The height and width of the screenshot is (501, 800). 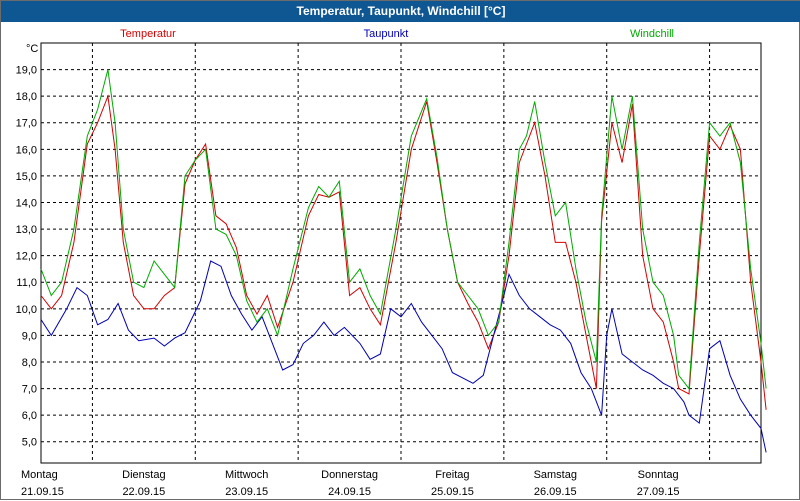 What do you see at coordinates (143, 492) in the screenshot?
I see `x-date-label: 22.09.15` at bounding box center [143, 492].